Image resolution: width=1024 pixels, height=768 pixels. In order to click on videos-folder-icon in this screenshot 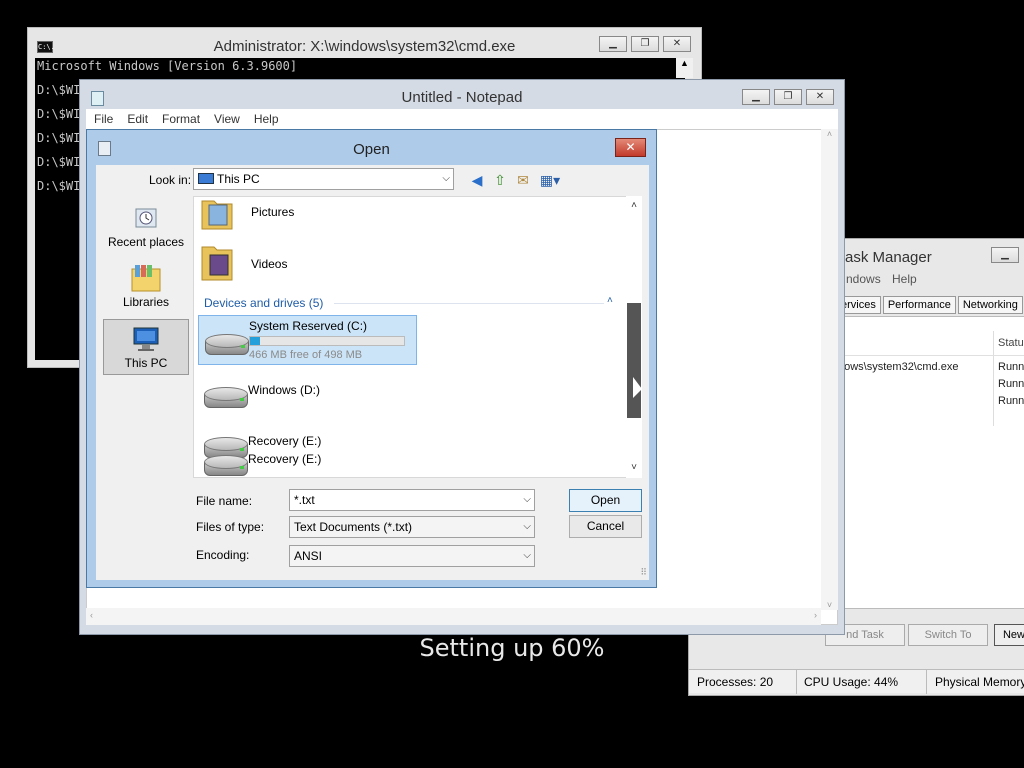, I will do `click(217, 262)`.